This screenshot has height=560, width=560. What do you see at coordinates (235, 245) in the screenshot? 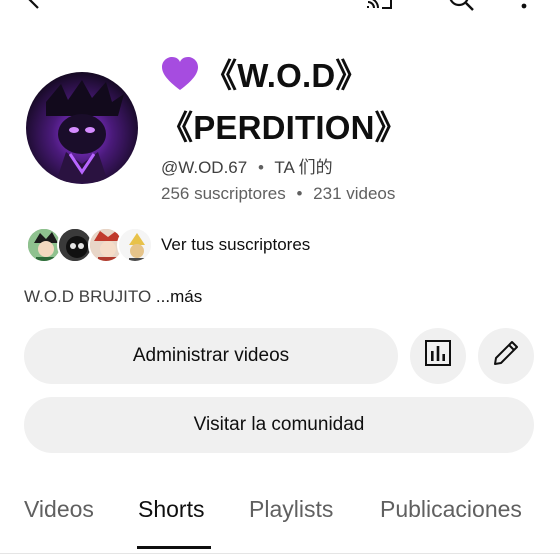
I see `see-subscribers-link: Ver tus suscriptores` at bounding box center [235, 245].